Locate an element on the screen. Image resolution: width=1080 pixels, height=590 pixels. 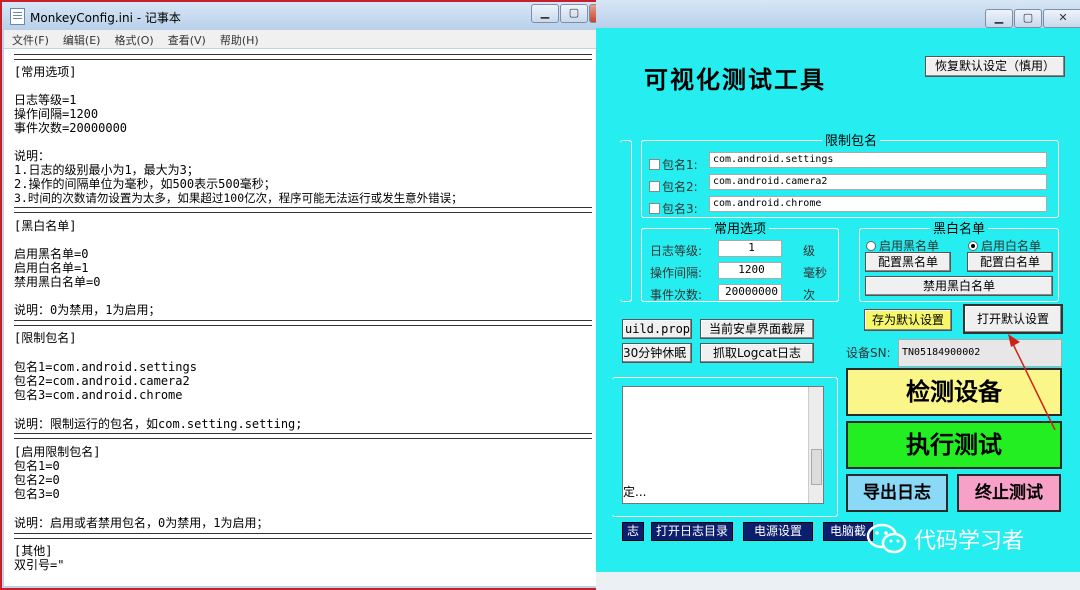
text-line: 日志等级=1 is located at coordinates (45, 100).